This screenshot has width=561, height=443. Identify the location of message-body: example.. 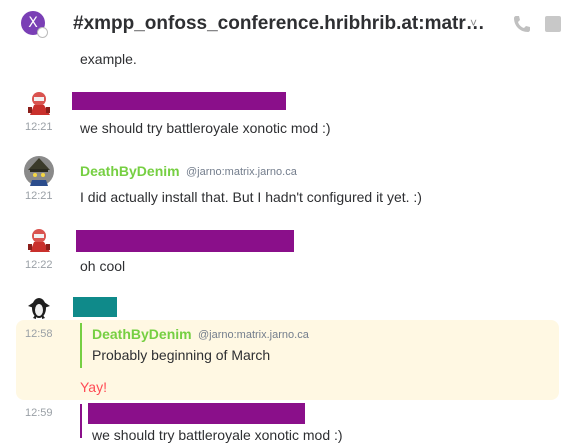
(108, 59).